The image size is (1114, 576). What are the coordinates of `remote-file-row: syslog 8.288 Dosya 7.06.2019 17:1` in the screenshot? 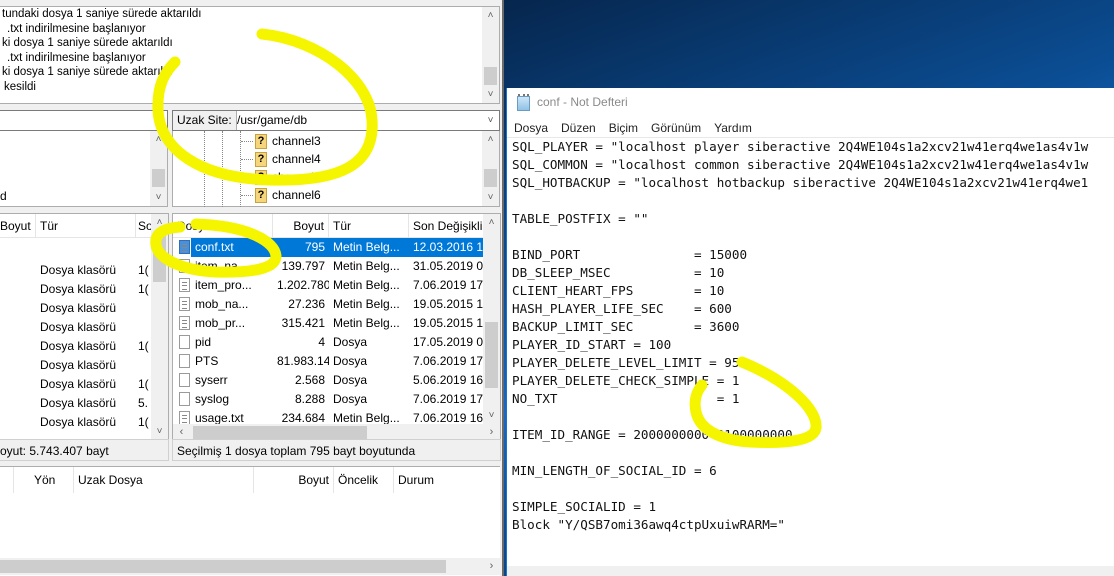 It's located at (336, 399).